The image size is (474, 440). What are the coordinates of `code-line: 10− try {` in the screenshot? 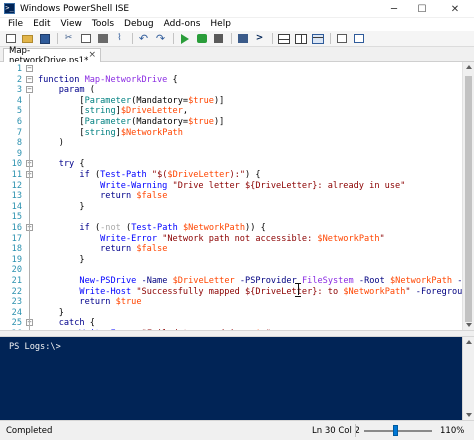 It's located at (237, 164).